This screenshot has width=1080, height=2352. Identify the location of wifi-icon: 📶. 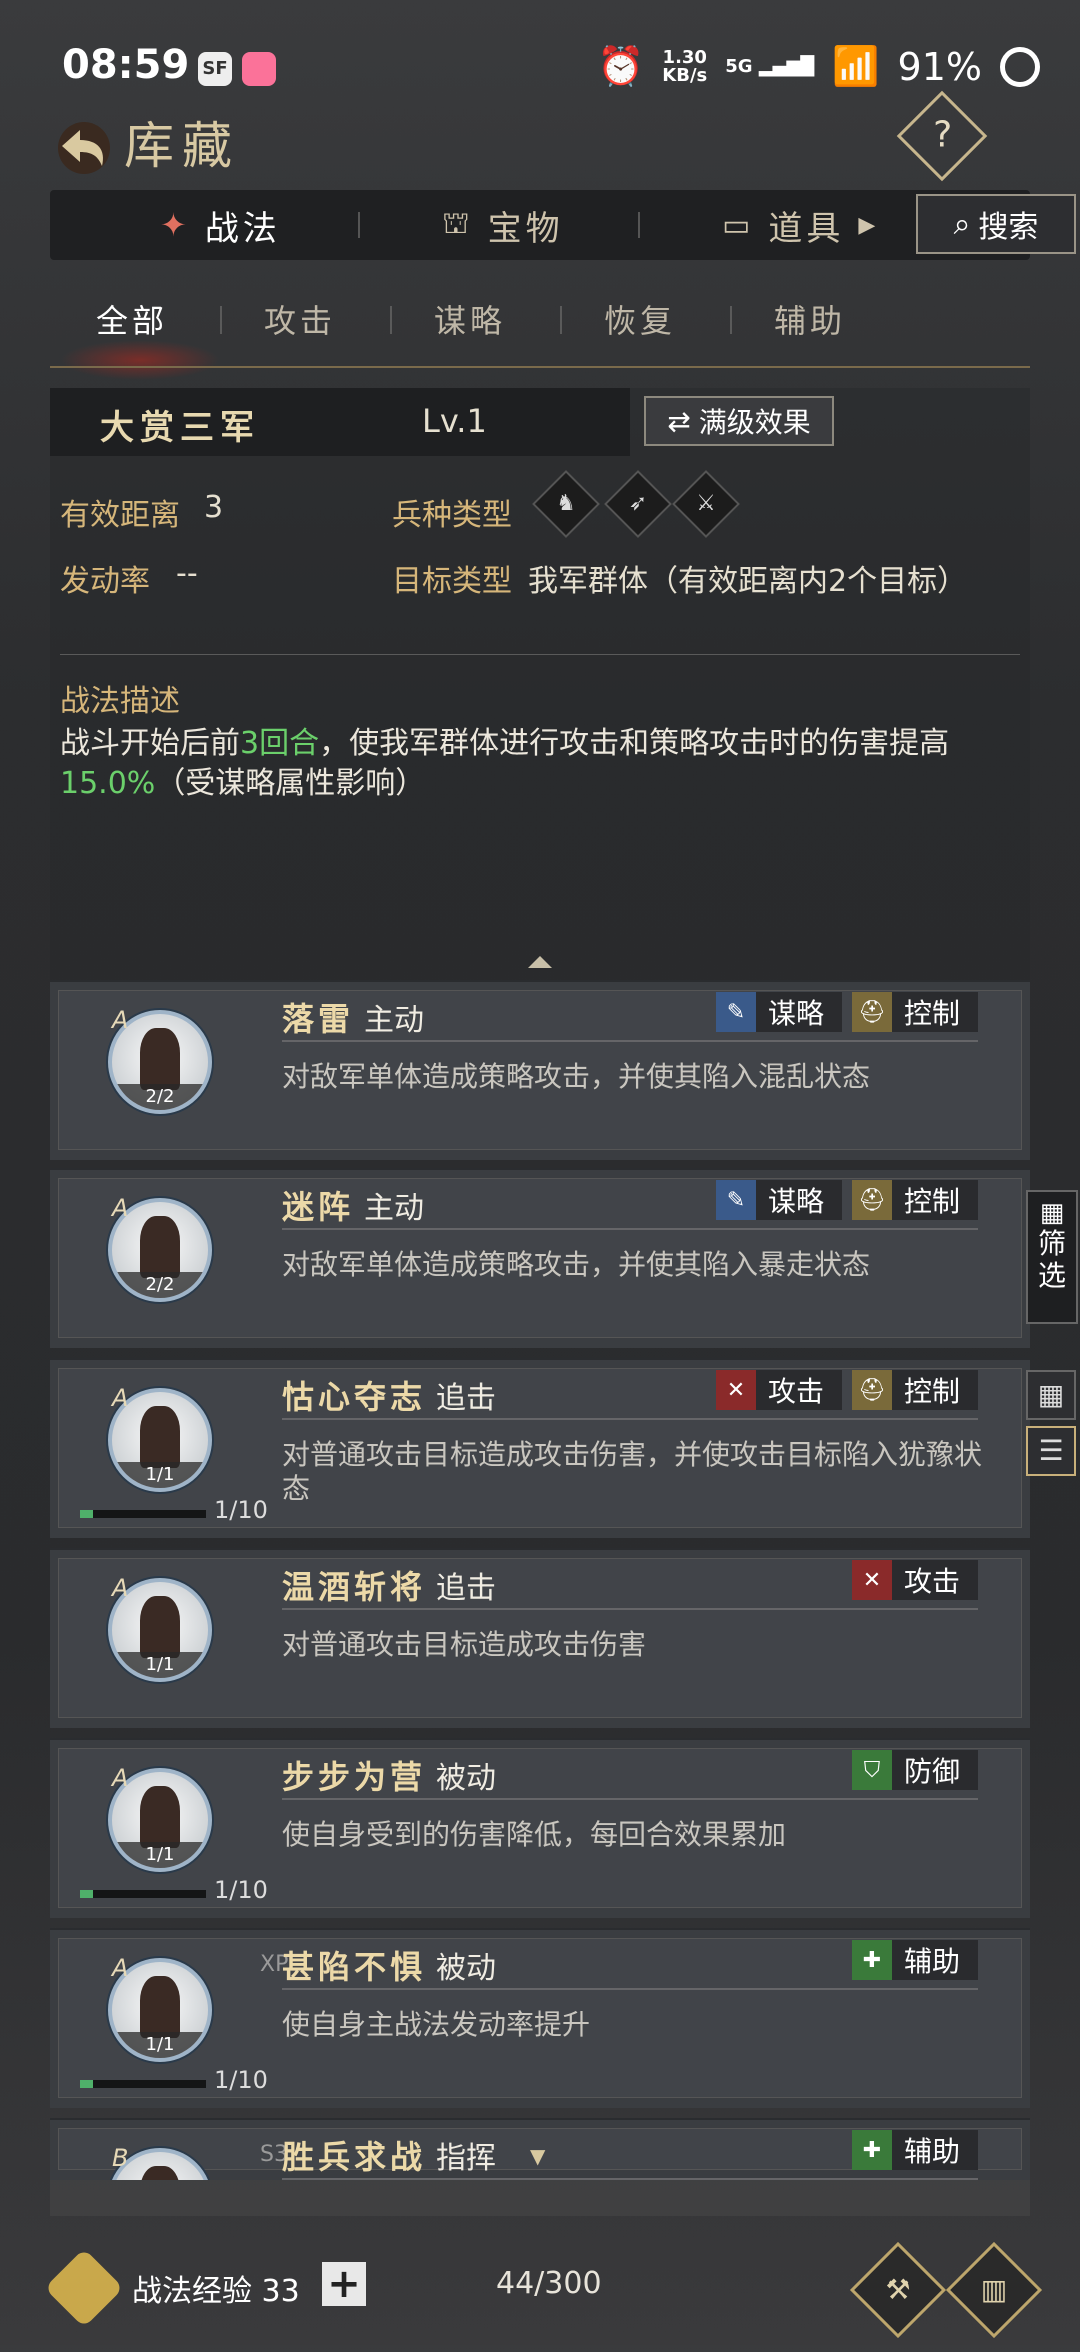
(856, 66).